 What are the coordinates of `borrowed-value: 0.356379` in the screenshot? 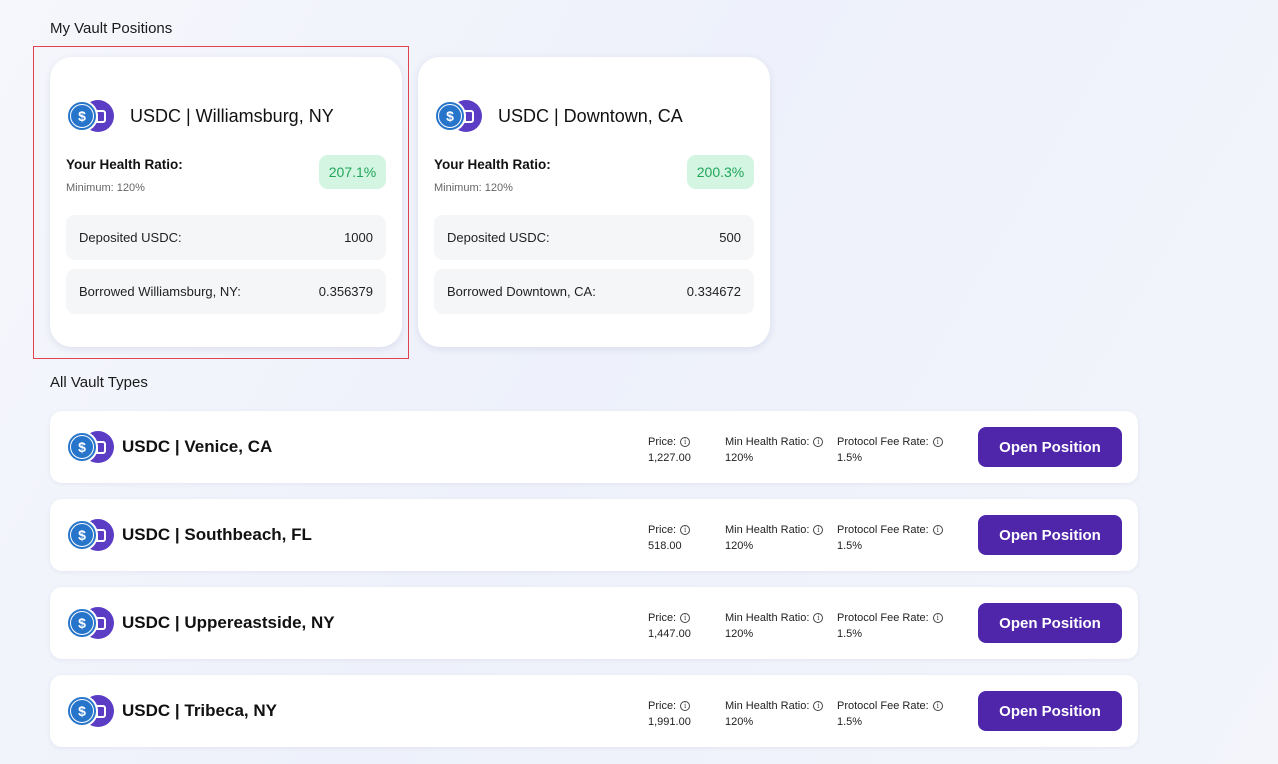 It's located at (345, 291).